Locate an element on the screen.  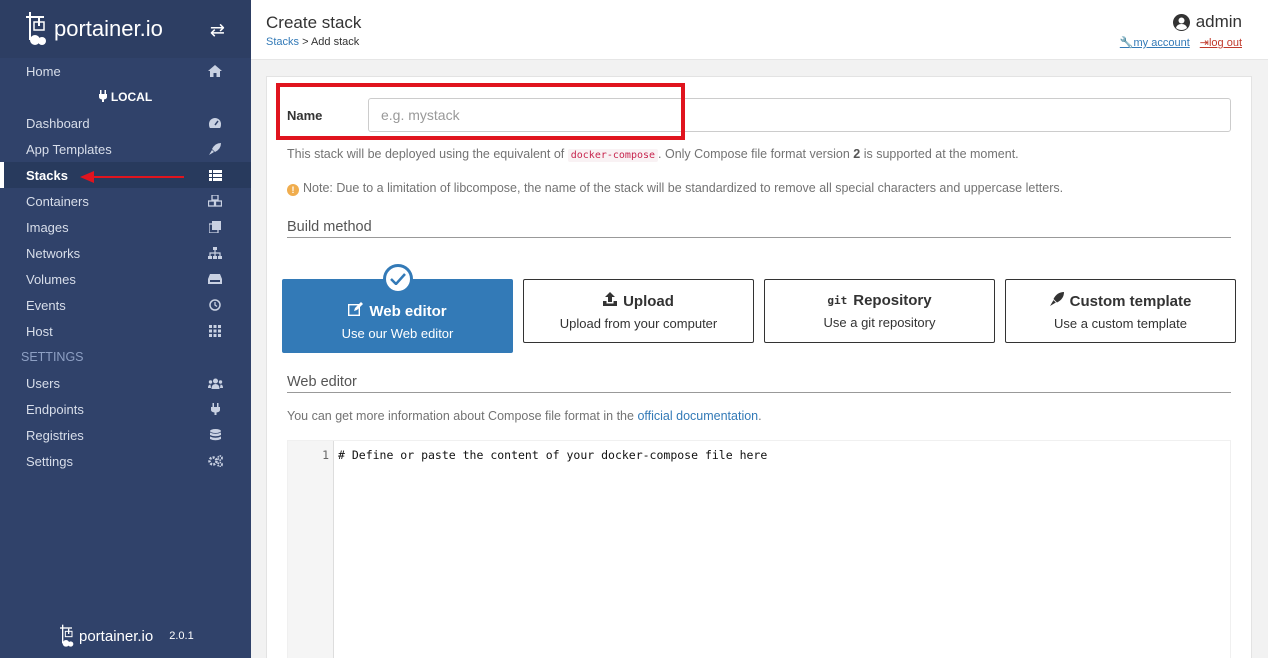
name-label: Name is located at coordinates (305, 115).